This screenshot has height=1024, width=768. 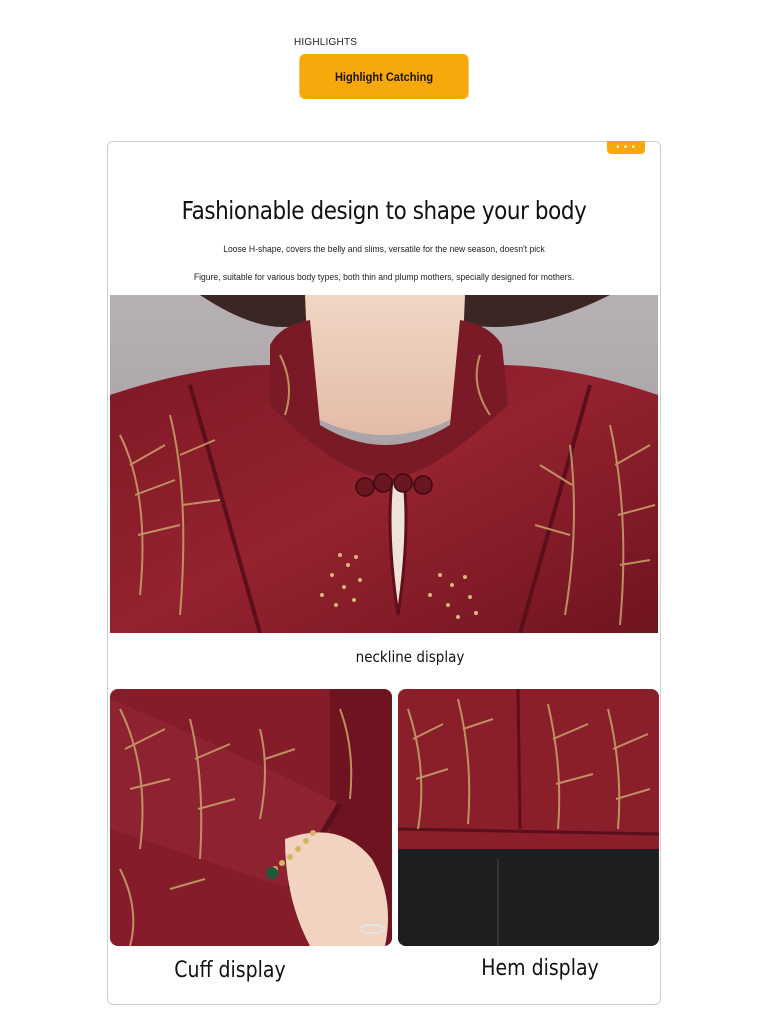 I want to click on hem-photo, so click(x=528, y=817).